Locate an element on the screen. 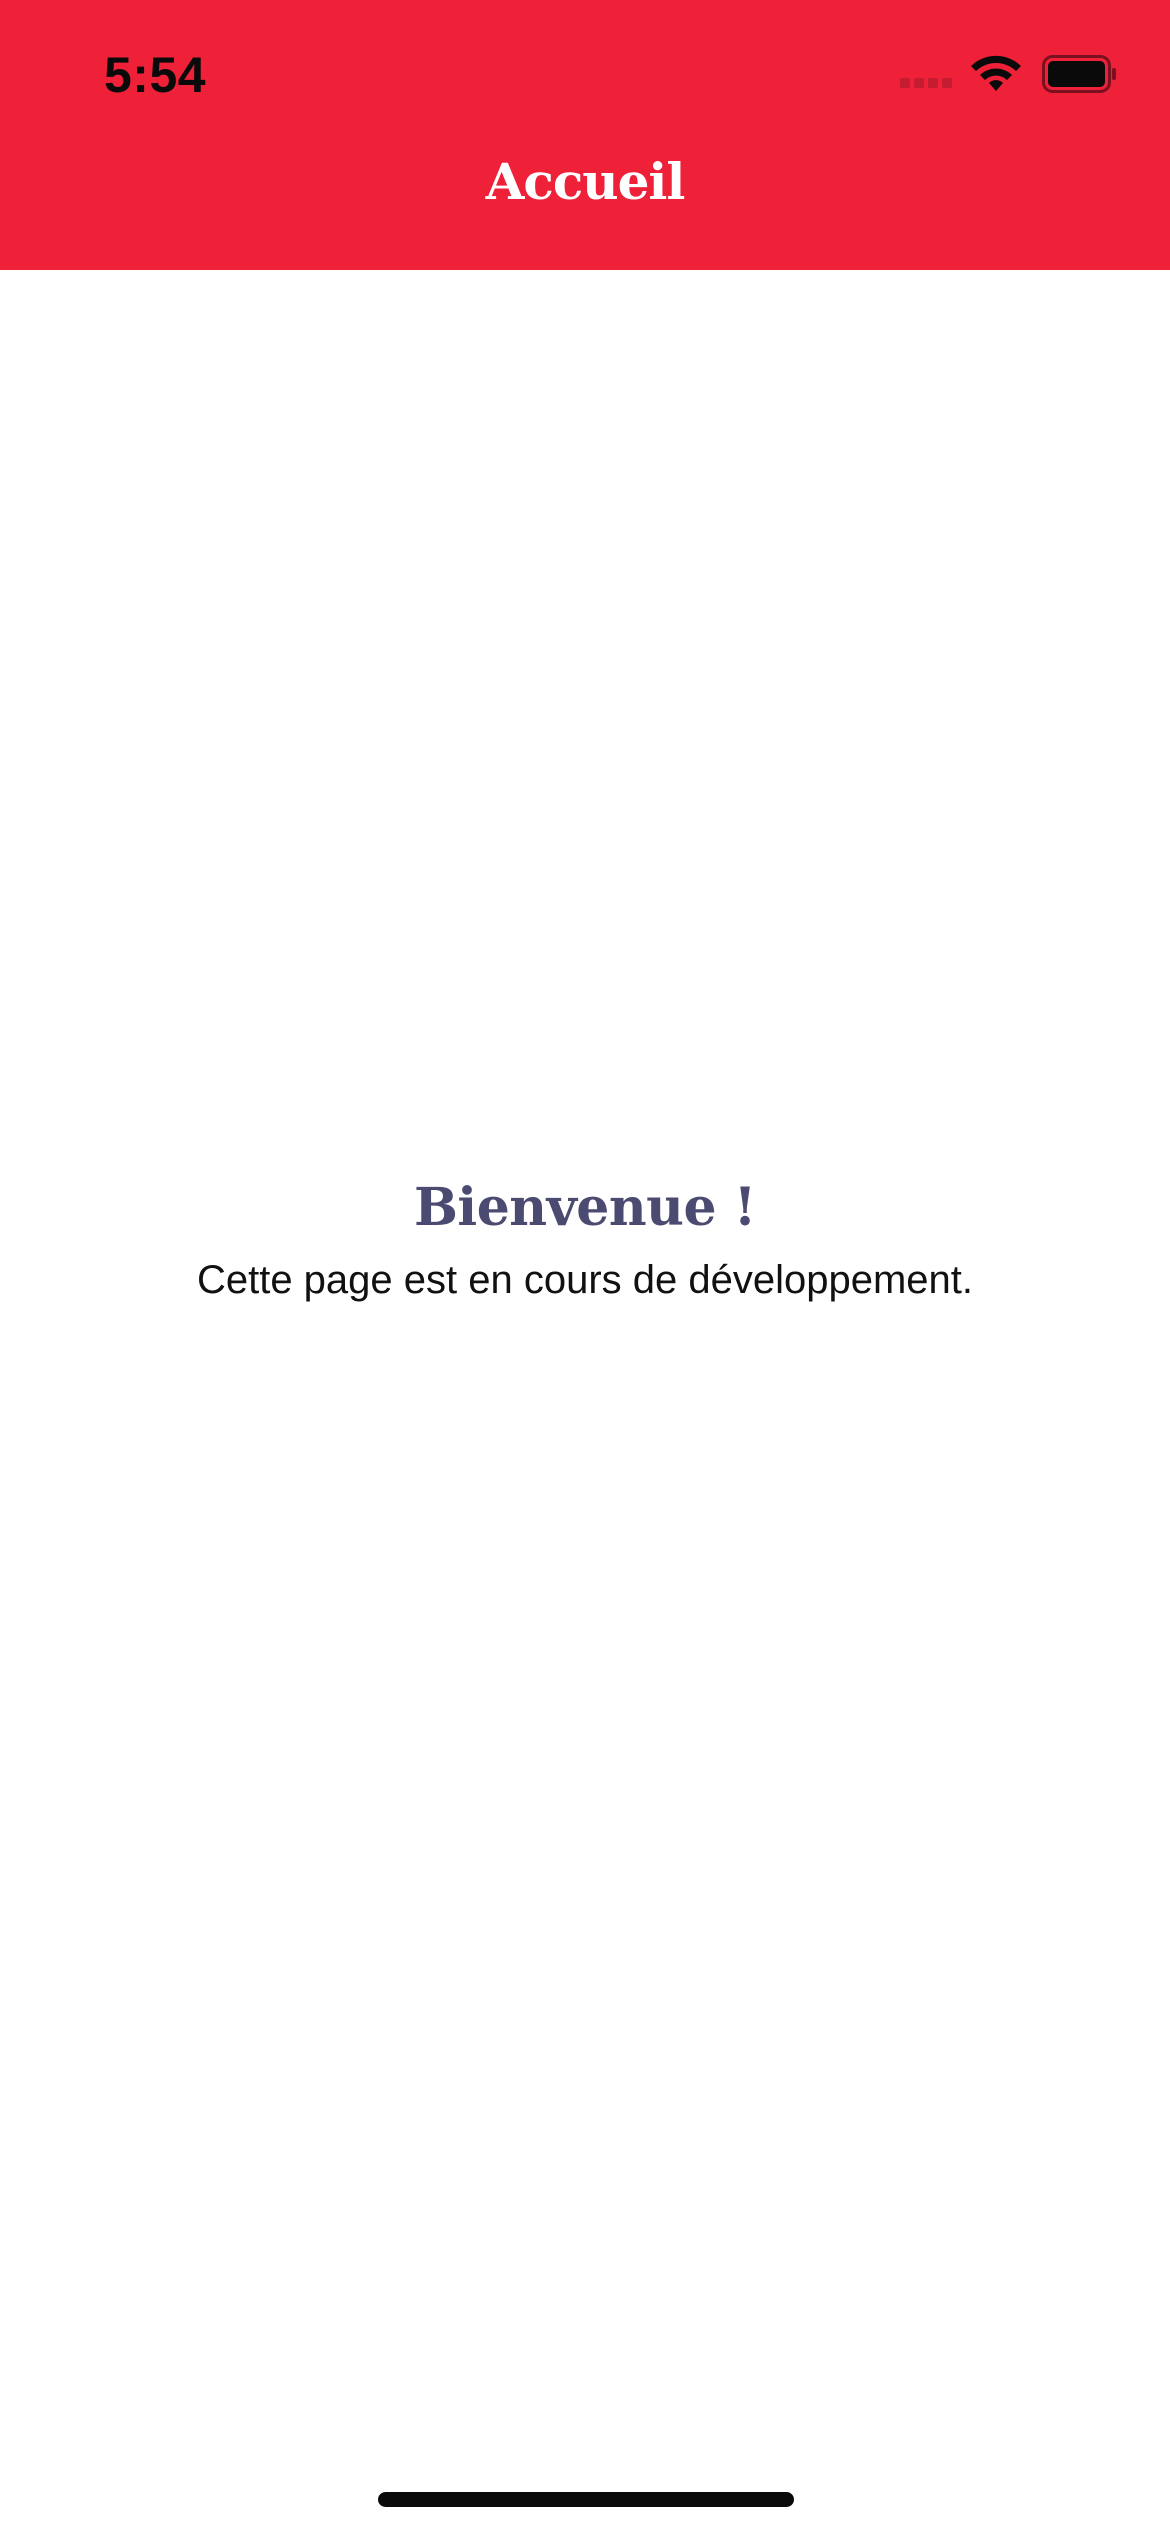 This screenshot has width=1170, height=2532. cellular-signal-icon is located at coordinates (926, 81).